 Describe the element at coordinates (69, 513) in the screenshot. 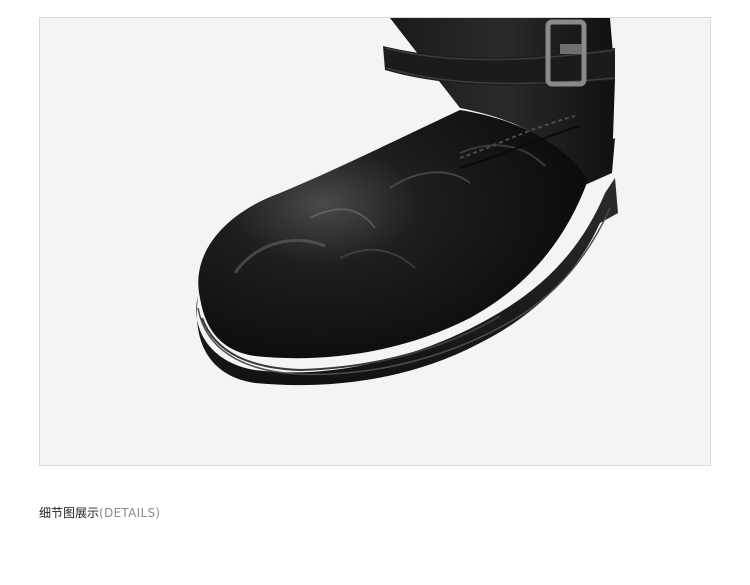

I see `caption-title: 细节图展示` at that location.